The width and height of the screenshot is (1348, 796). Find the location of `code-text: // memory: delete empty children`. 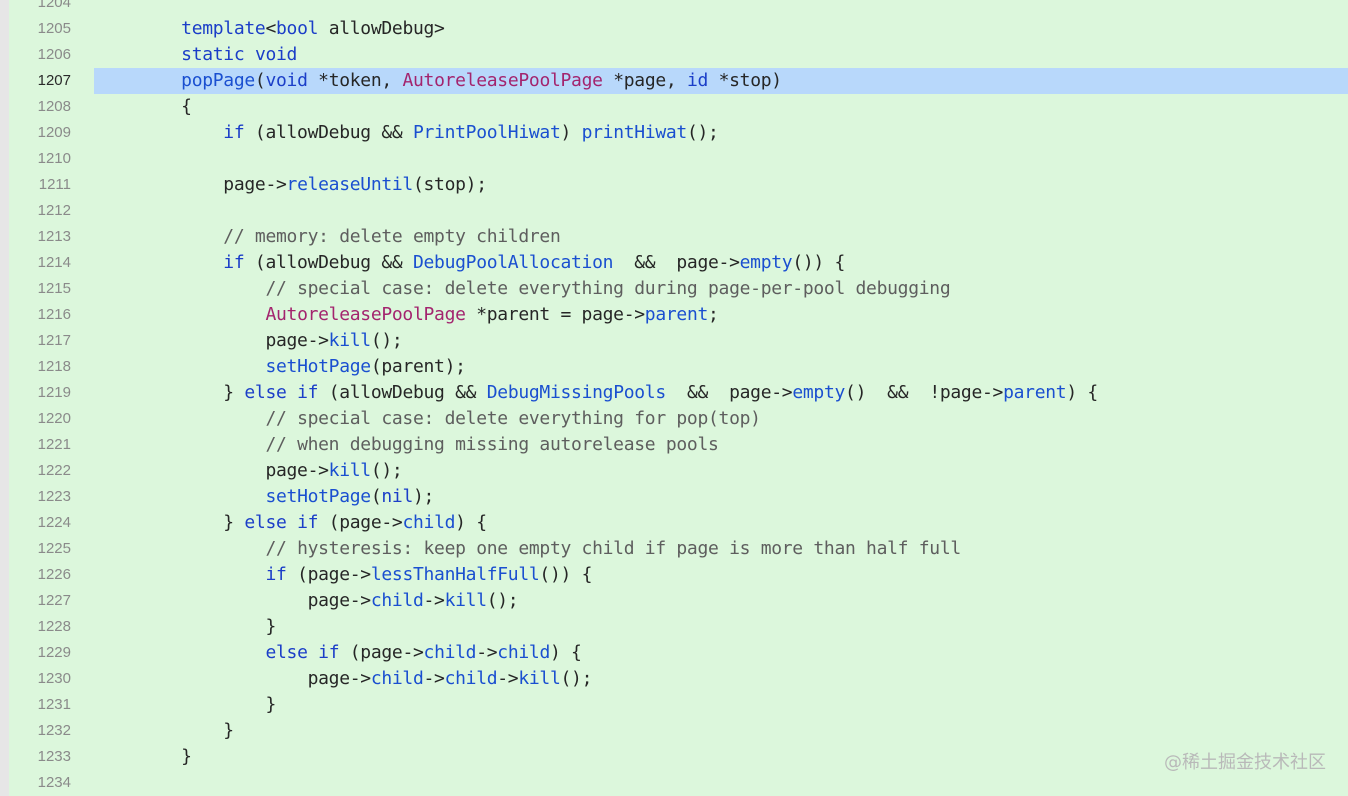

code-text: // memory: delete empty children is located at coordinates (349, 237).